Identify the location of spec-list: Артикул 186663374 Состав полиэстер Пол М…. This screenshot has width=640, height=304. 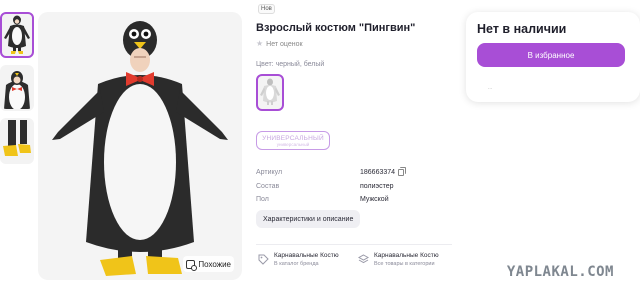
(354, 186).